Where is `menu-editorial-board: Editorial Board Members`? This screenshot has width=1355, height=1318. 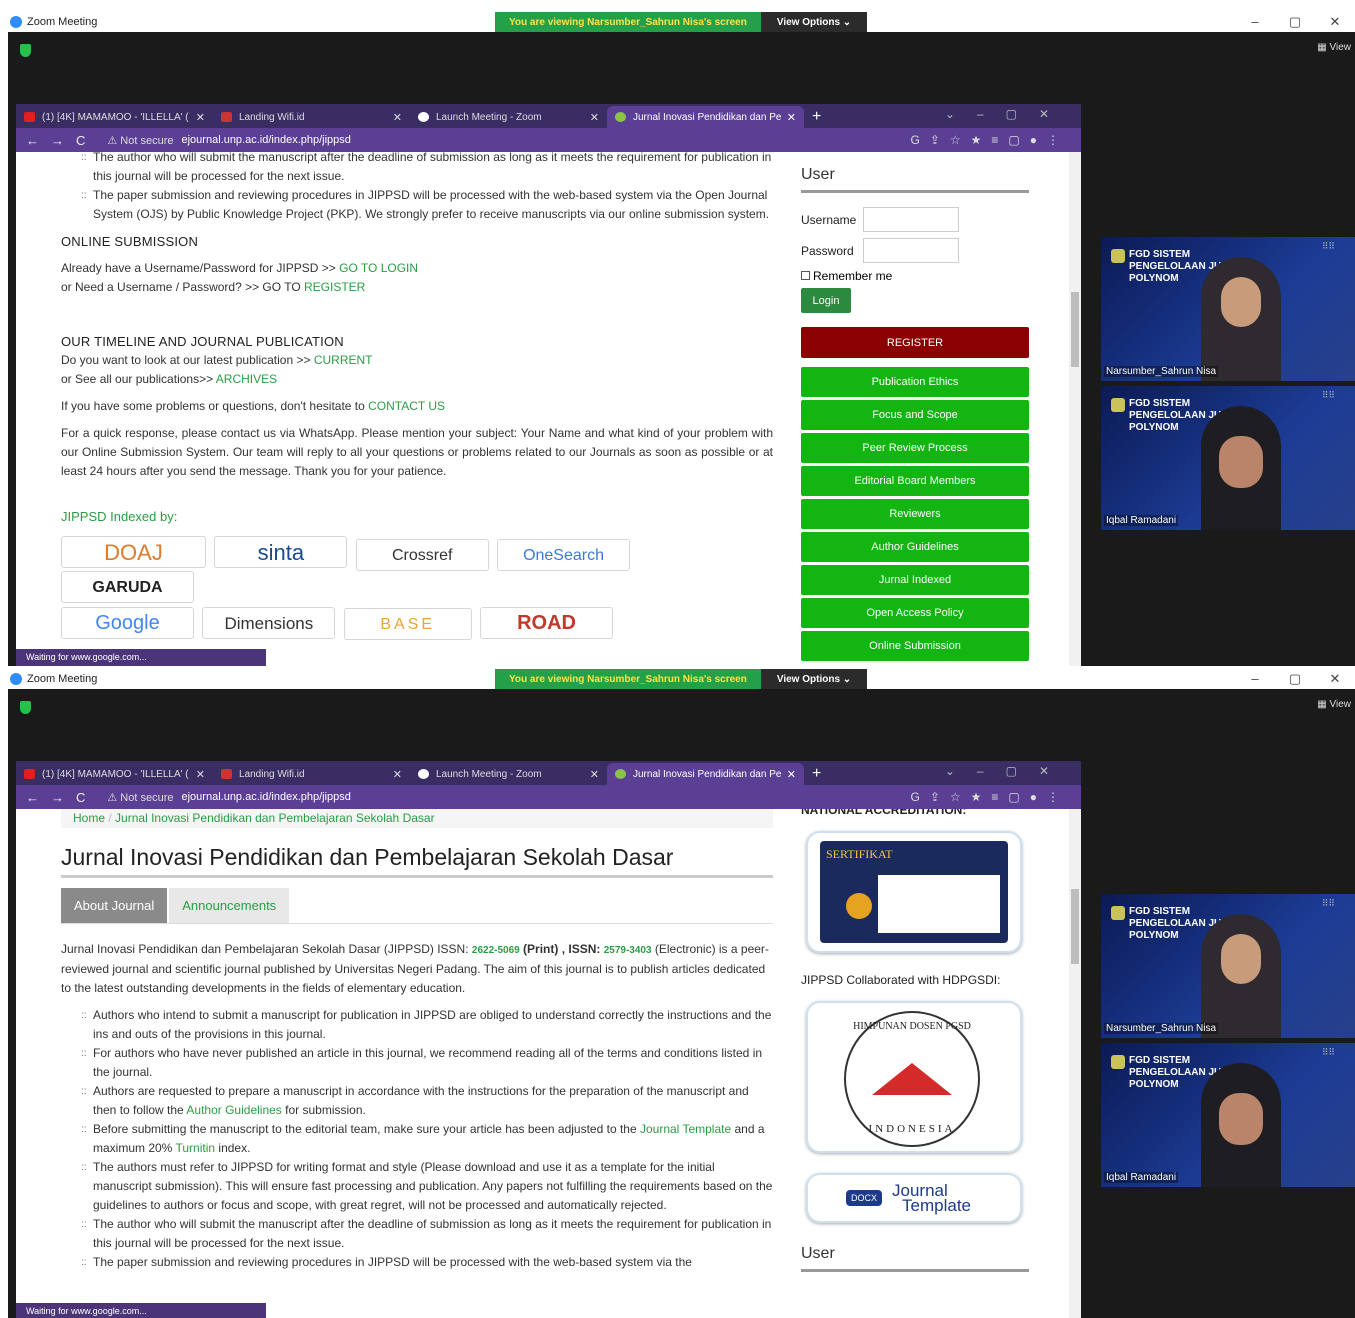
menu-editorial-board: Editorial Board Members is located at coordinates (915, 481).